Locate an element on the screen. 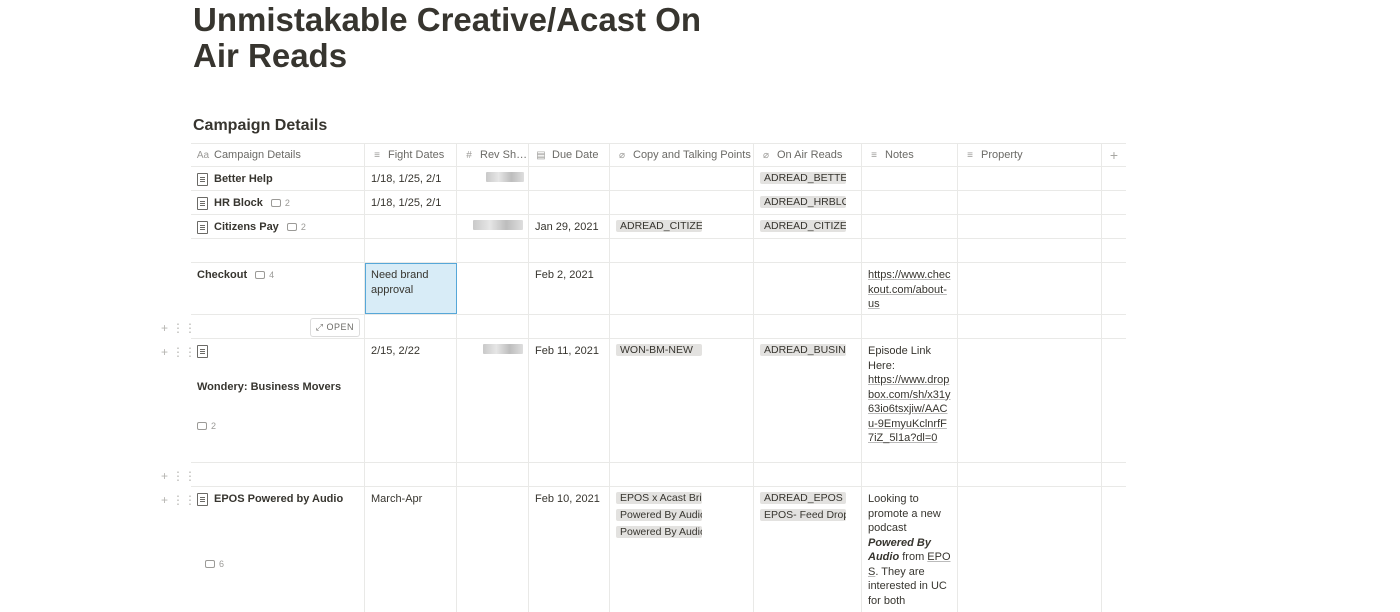 This screenshot has height=612, width=1400. row-title: Wondery: Business Movers 2 is located at coordinates (278, 400).